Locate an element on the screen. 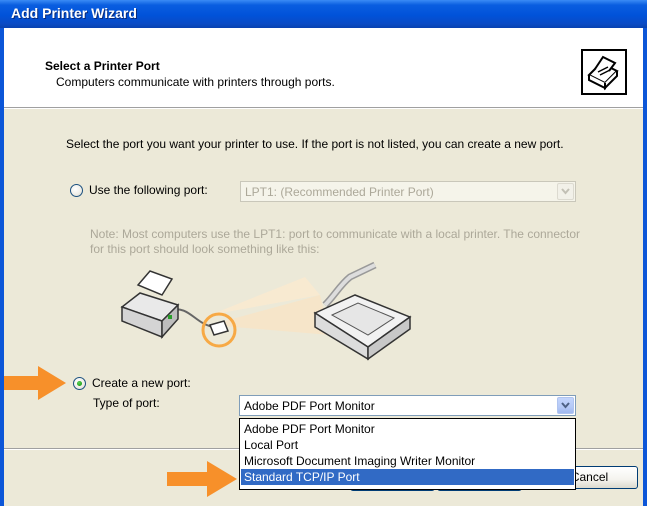 This screenshot has width=647, height=506. window-frame-right is located at coordinates (645, 267).